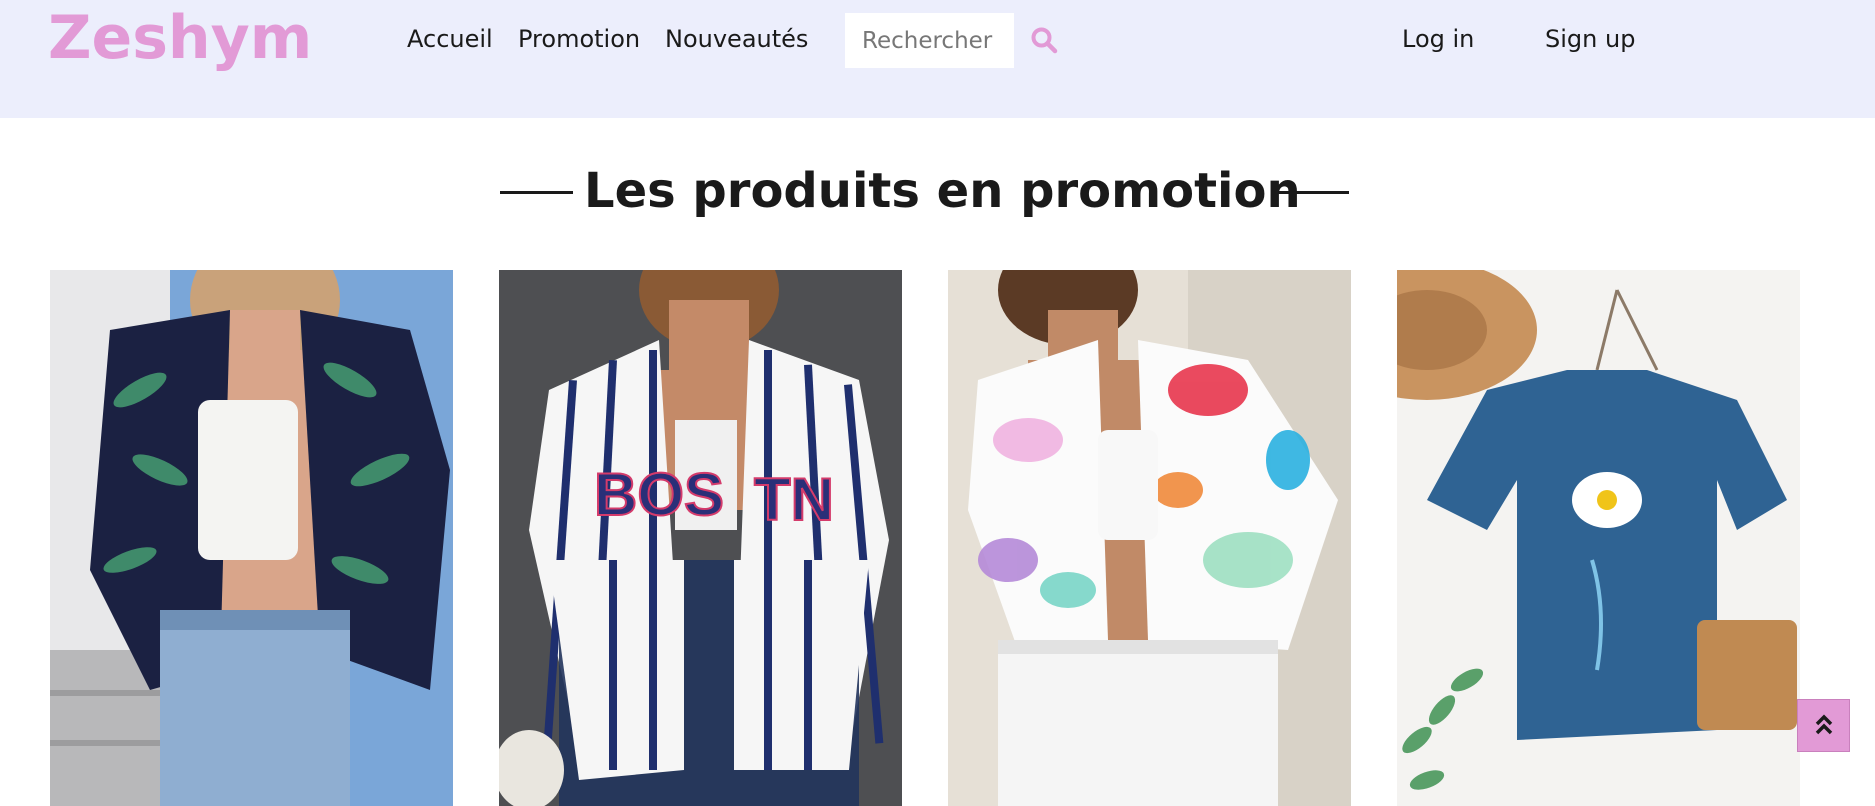 The height and width of the screenshot is (806, 1875). Describe the element at coordinates (579, 39) in the screenshot. I see `nav-link-promotion: Promotion` at that location.